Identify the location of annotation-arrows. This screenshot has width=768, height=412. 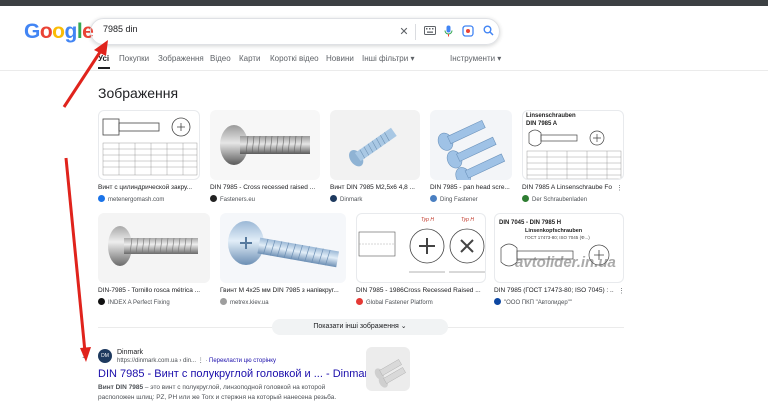
(85, 201).